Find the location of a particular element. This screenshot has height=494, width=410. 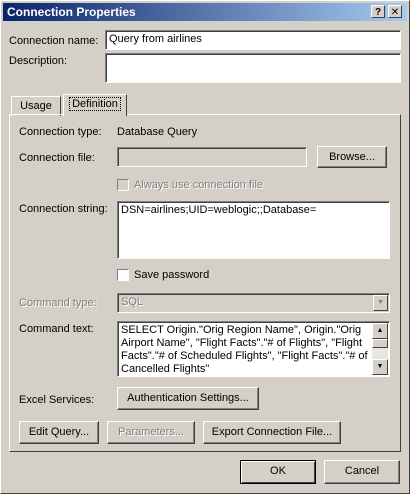

connection-name-input: Query from airlines is located at coordinates (253, 40).